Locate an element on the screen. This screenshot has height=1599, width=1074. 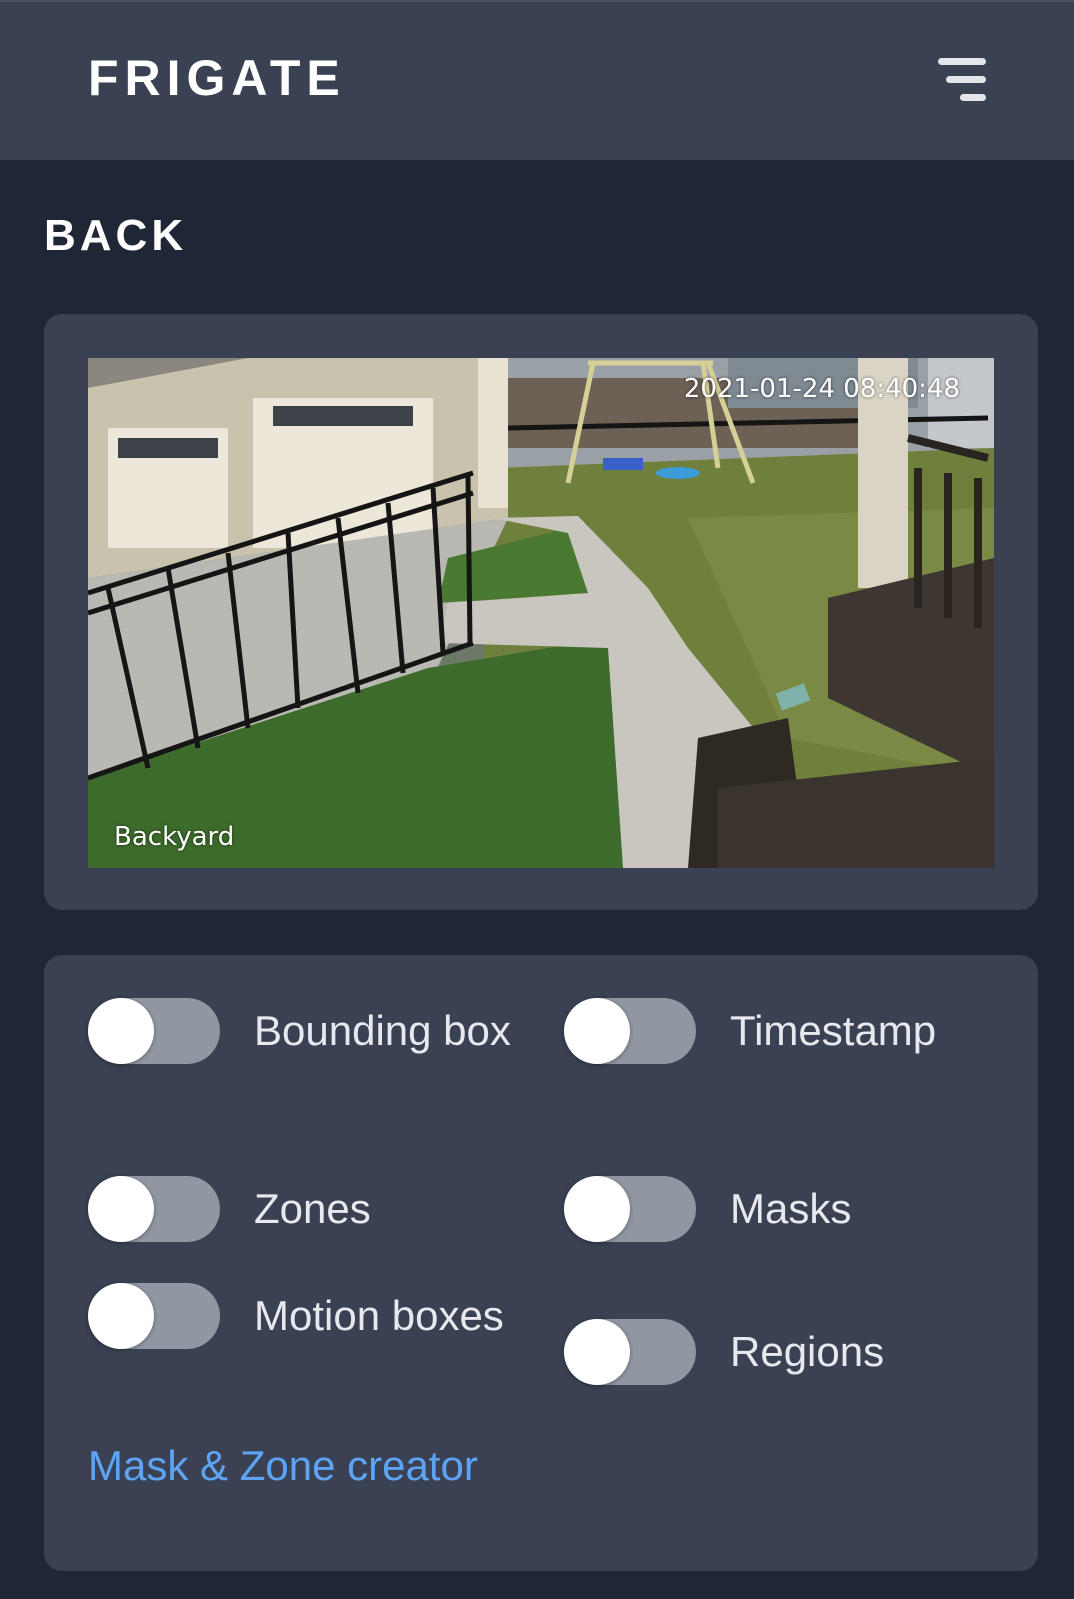
regions-label: Regions is located at coordinates (807, 1351).